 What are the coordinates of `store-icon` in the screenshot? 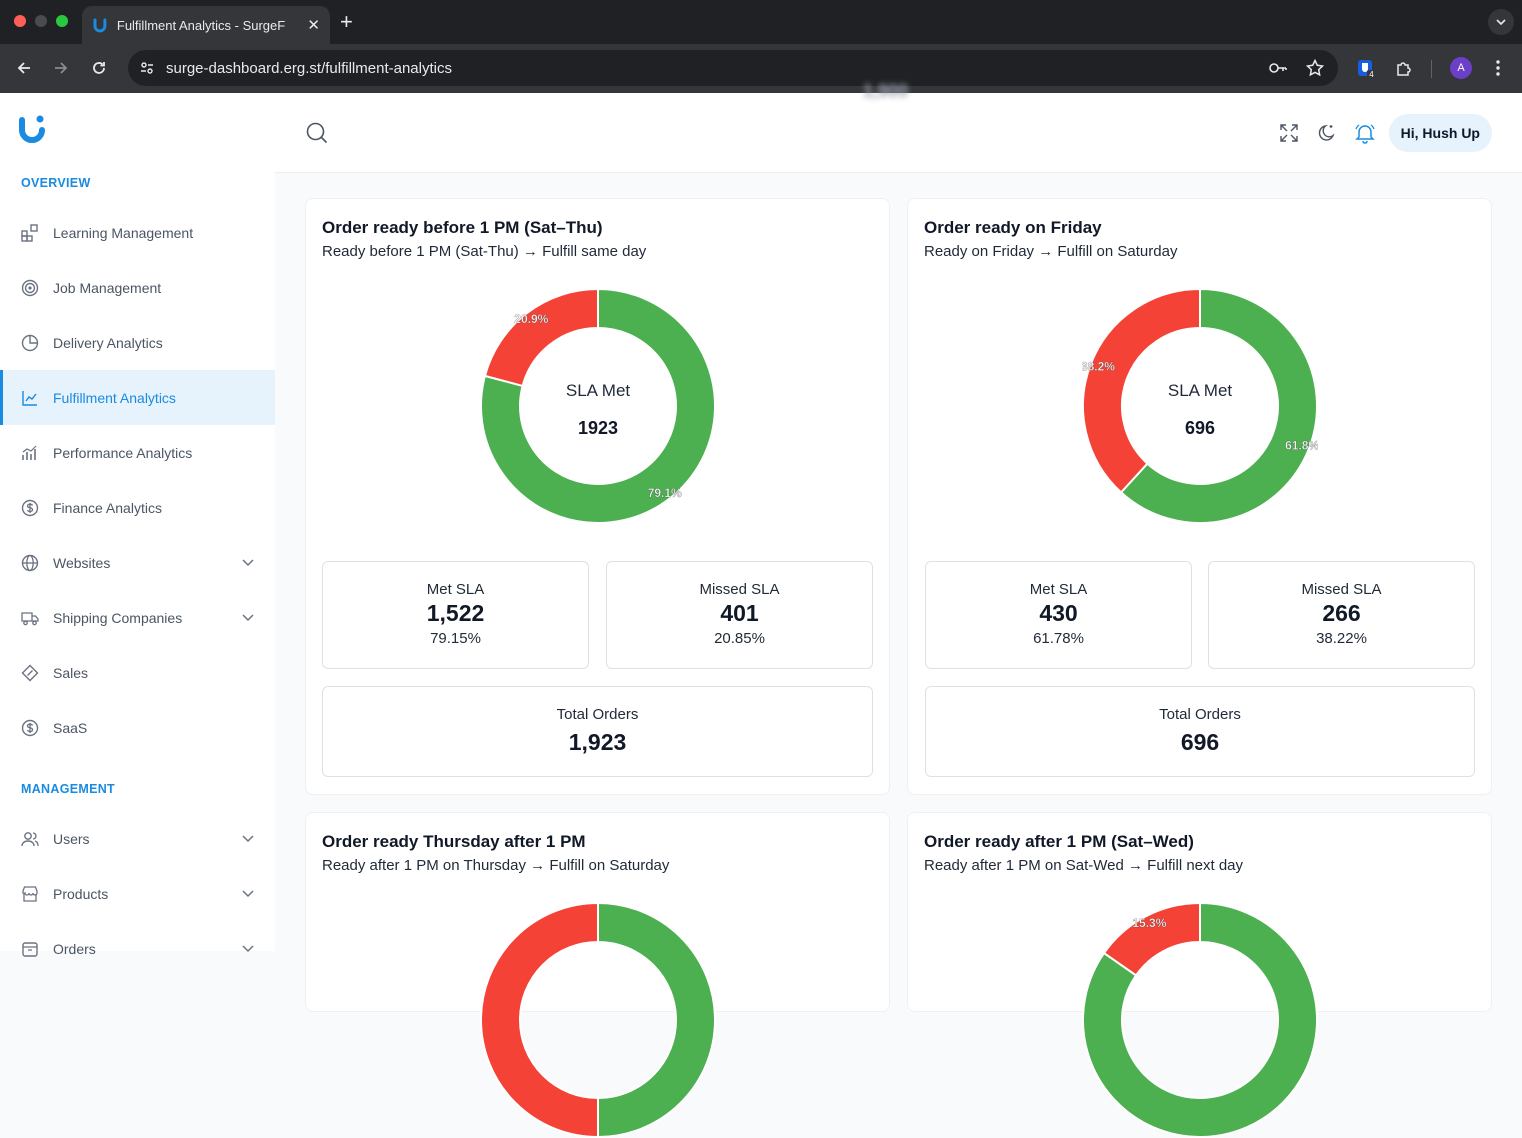 It's located at (30, 894).